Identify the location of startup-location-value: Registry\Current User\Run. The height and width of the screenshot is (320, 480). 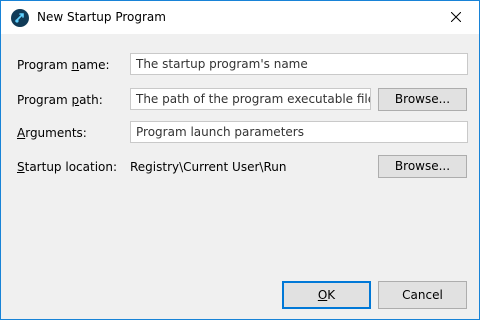
(208, 167).